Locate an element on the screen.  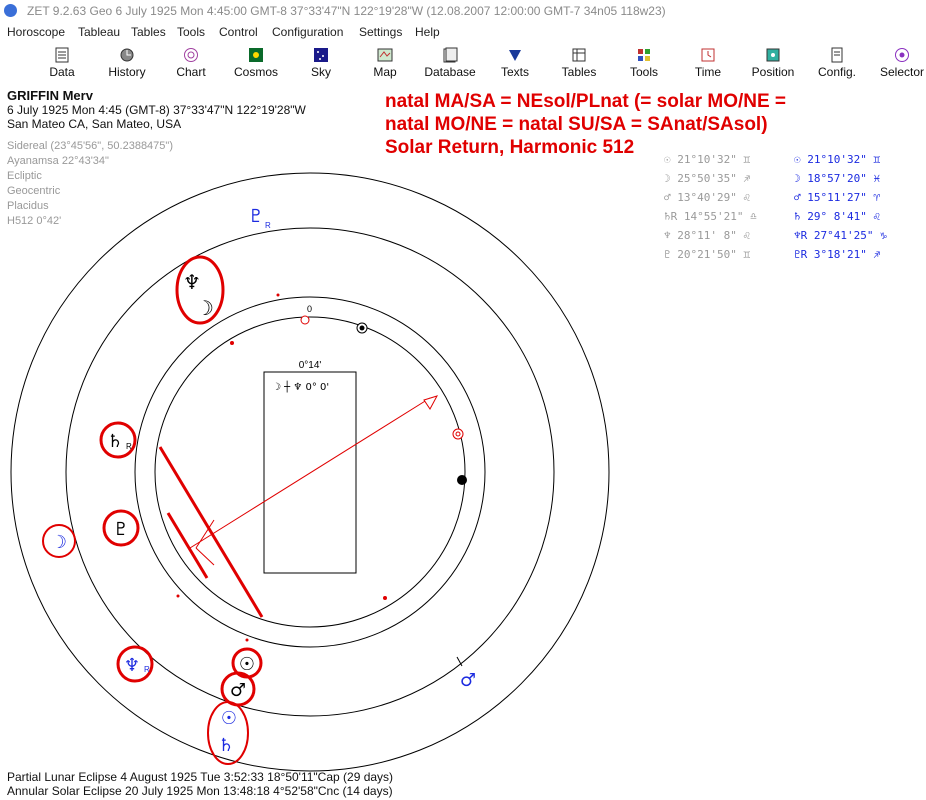
mars-ring-marker is located at coordinates (462, 480).